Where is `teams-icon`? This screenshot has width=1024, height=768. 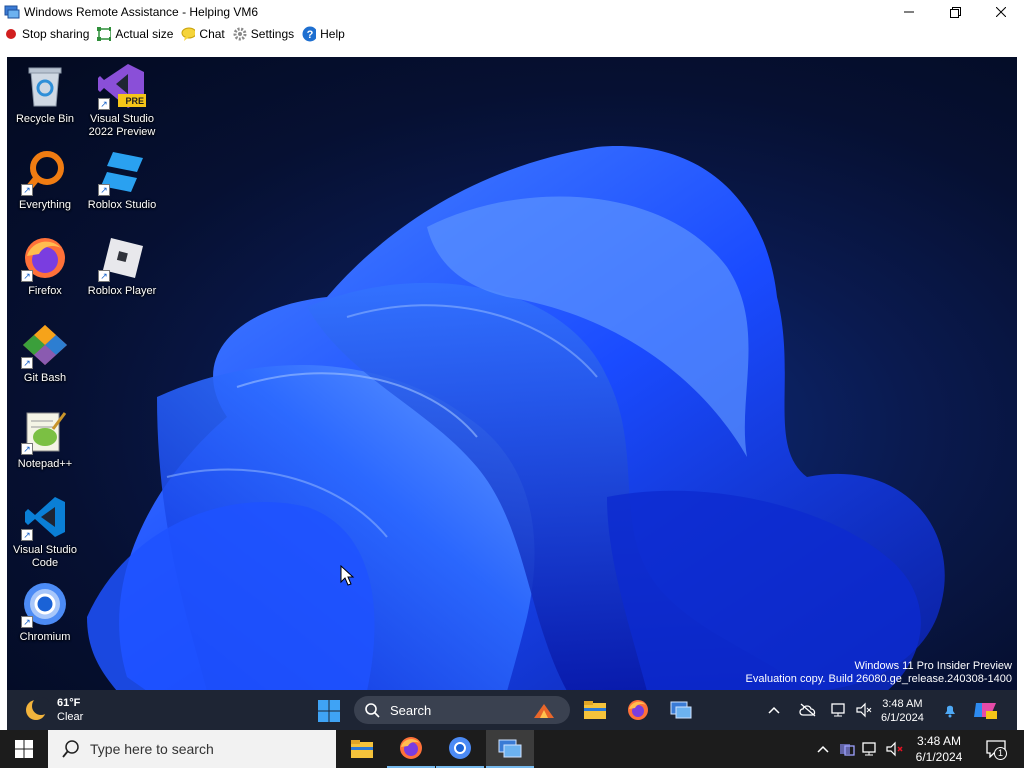 teams-icon is located at coordinates (847, 750).